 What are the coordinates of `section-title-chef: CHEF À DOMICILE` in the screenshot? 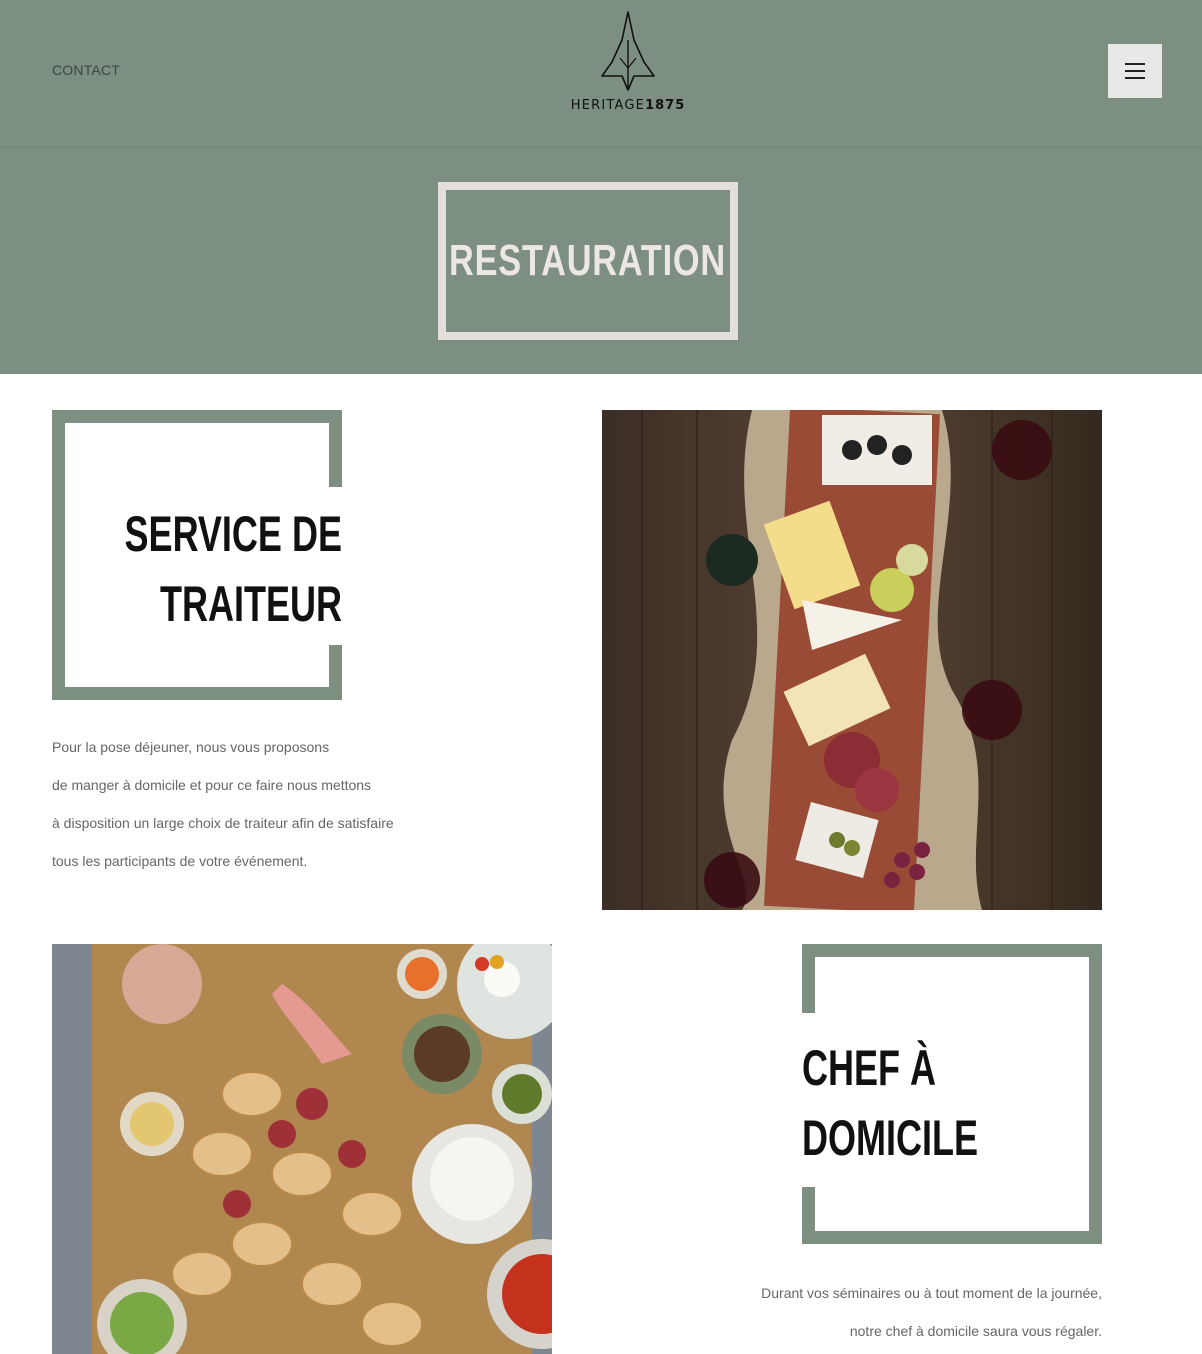 It's located at (890, 1103).